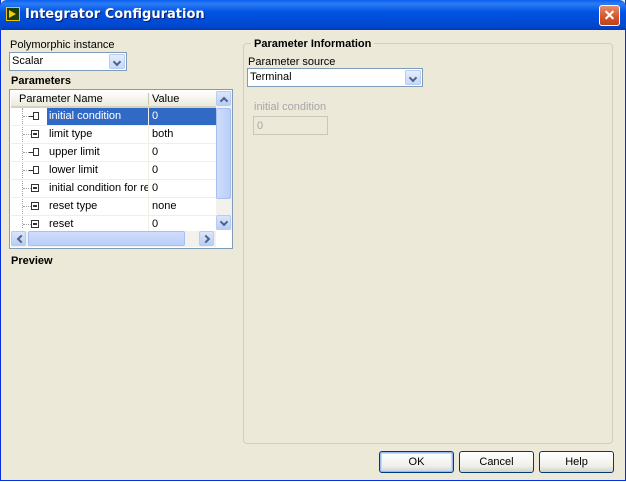 The image size is (626, 482). What do you see at coordinates (290, 107) in the screenshot?
I see `initial-condition-label: initial condition` at bounding box center [290, 107].